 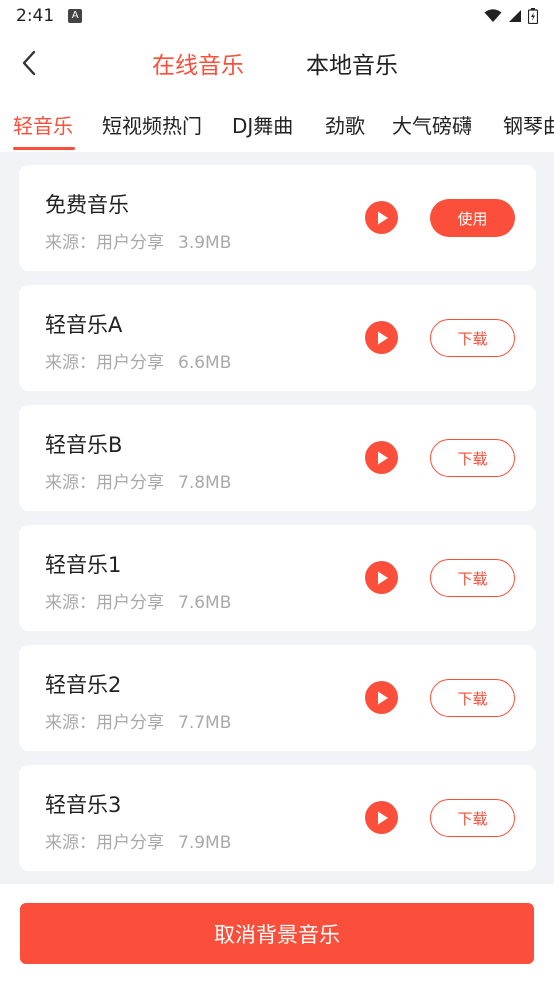 I want to click on category-tab-short-video: 短视频热门, so click(x=152, y=124).